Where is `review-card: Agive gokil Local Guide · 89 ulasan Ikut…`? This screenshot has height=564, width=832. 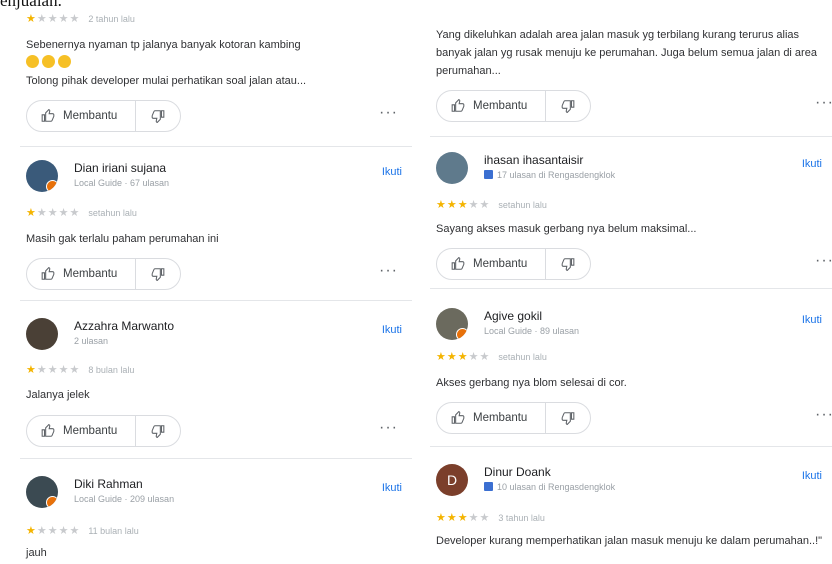
review-card: Agive gokil Local Guide · 89 ulasan Ikut… is located at coordinates (631, 371).